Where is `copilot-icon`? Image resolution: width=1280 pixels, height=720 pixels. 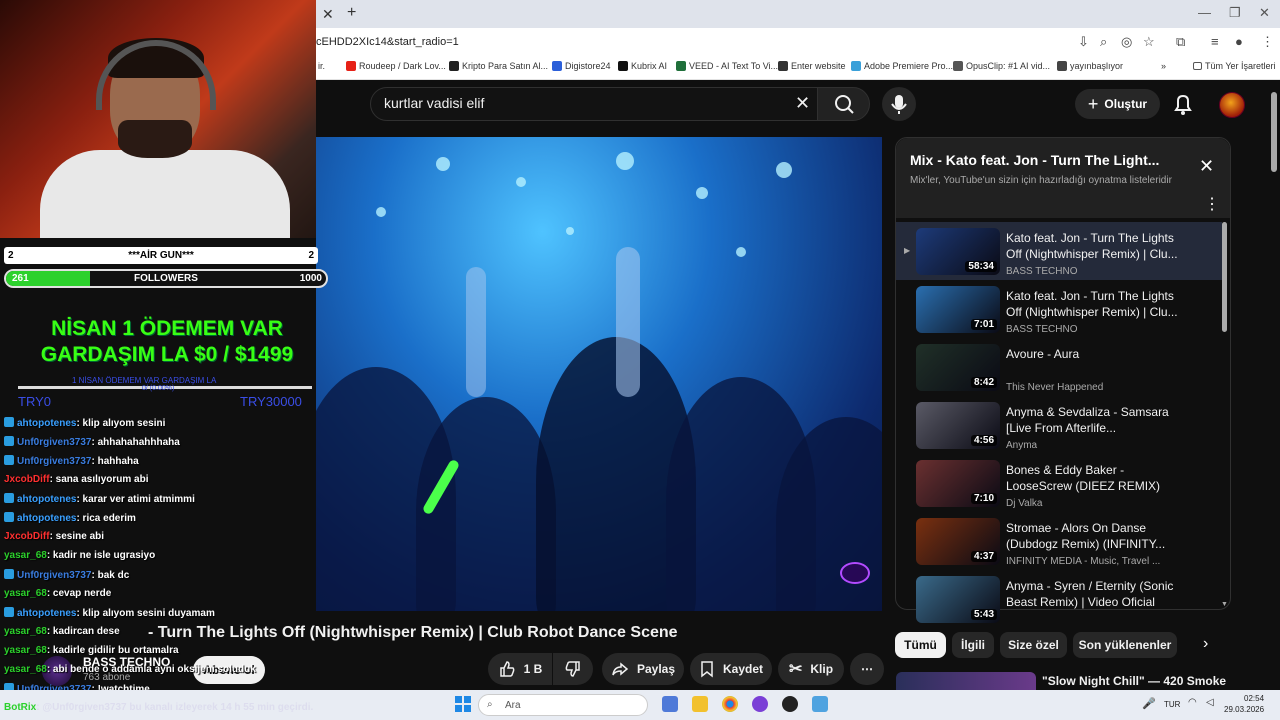 copilot-icon is located at coordinates (670, 704).